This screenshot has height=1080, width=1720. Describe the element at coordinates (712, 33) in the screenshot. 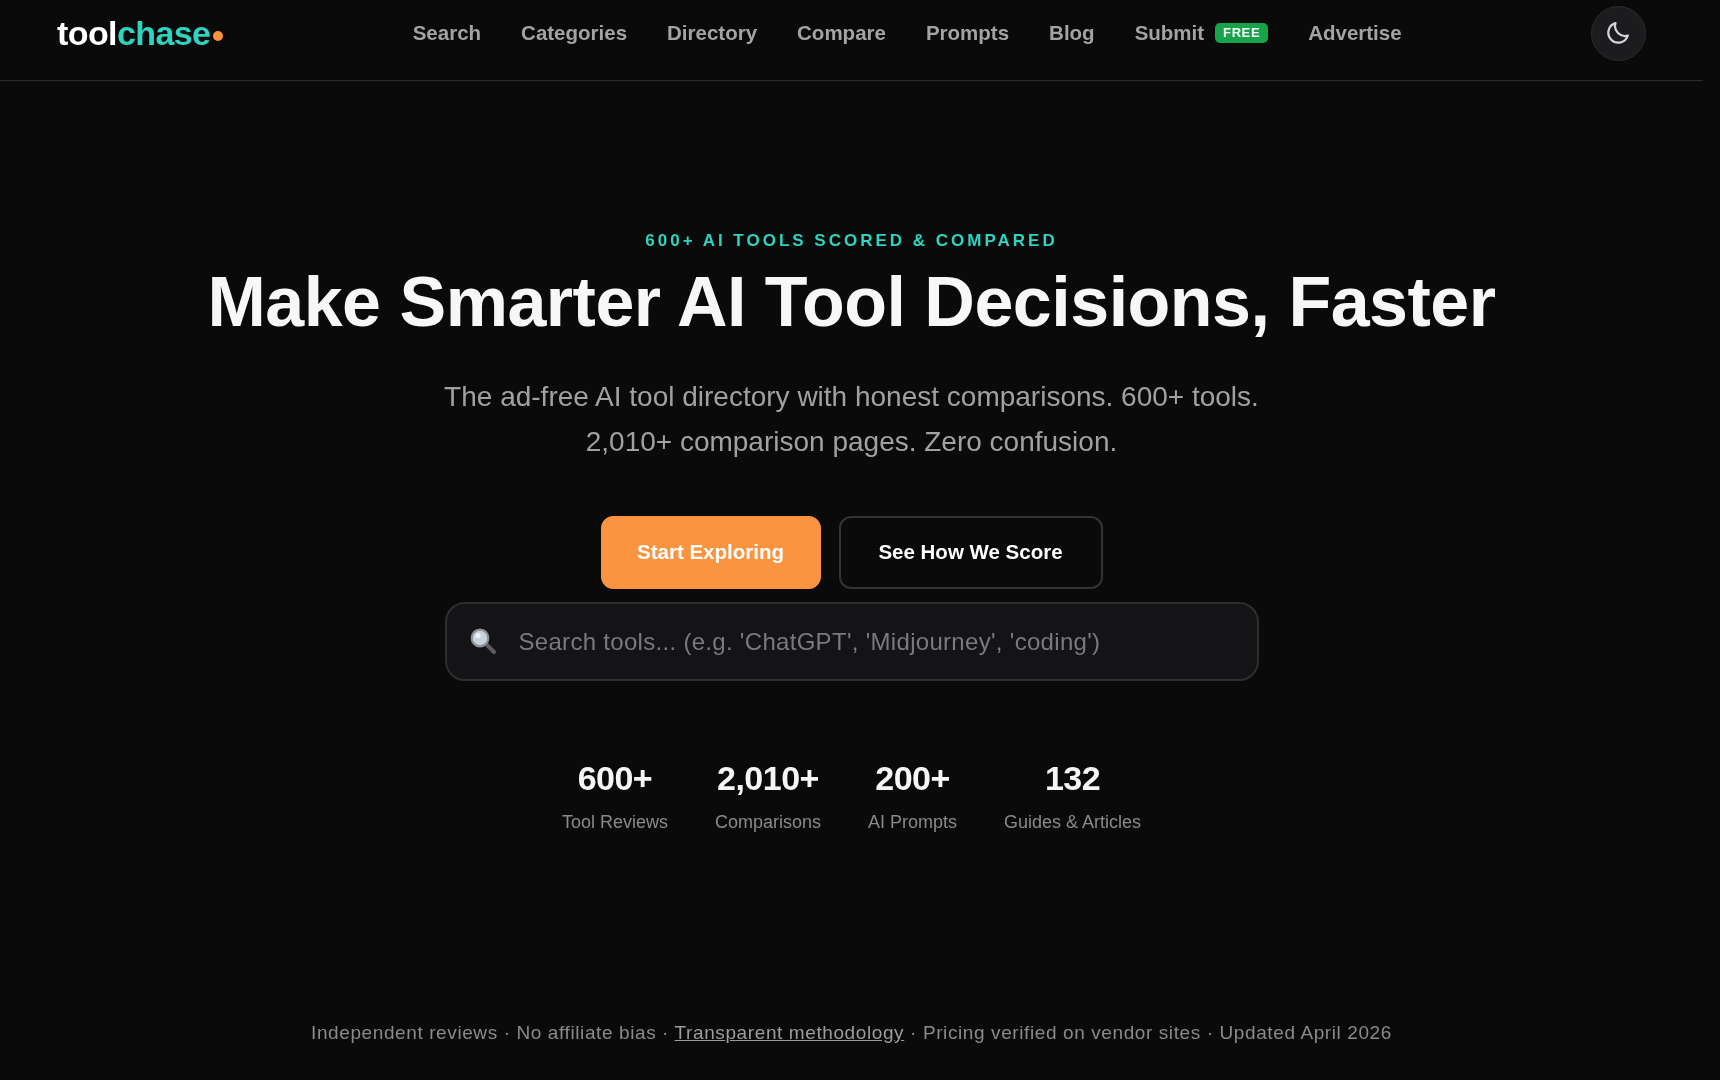

I see `nav-link: Directory` at that location.